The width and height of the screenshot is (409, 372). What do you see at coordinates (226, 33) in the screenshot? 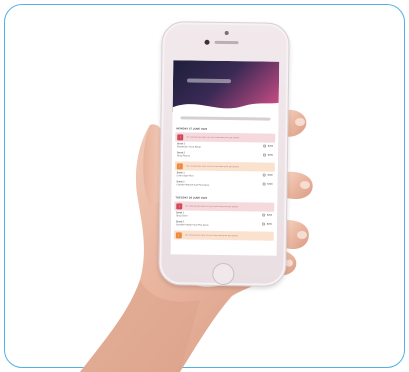
I see `sensor-icon` at bounding box center [226, 33].